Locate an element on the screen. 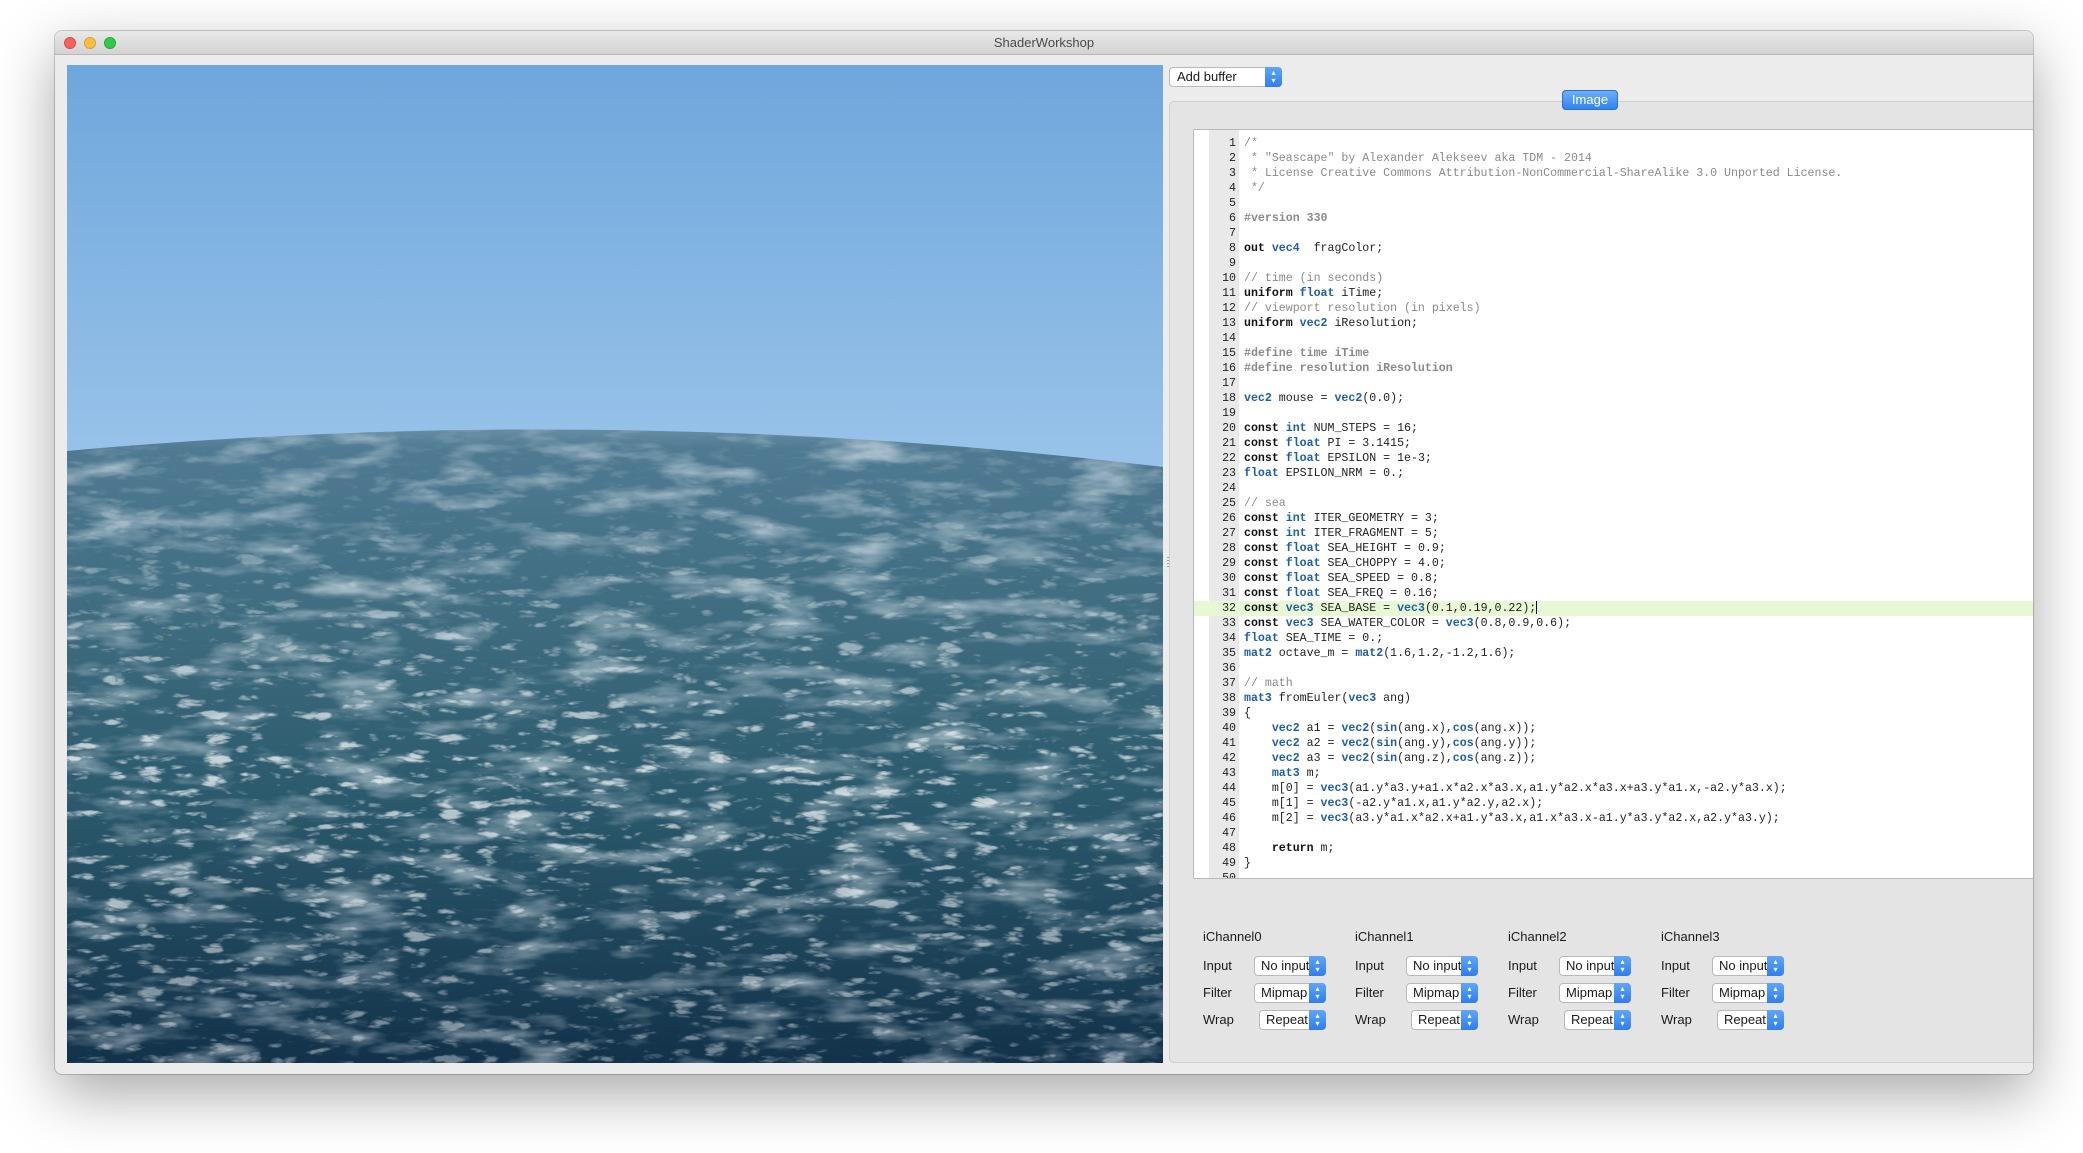 Image resolution: width=2083 pixels, height=1153 pixels. code-line: 17 is located at coordinates (1613, 383).